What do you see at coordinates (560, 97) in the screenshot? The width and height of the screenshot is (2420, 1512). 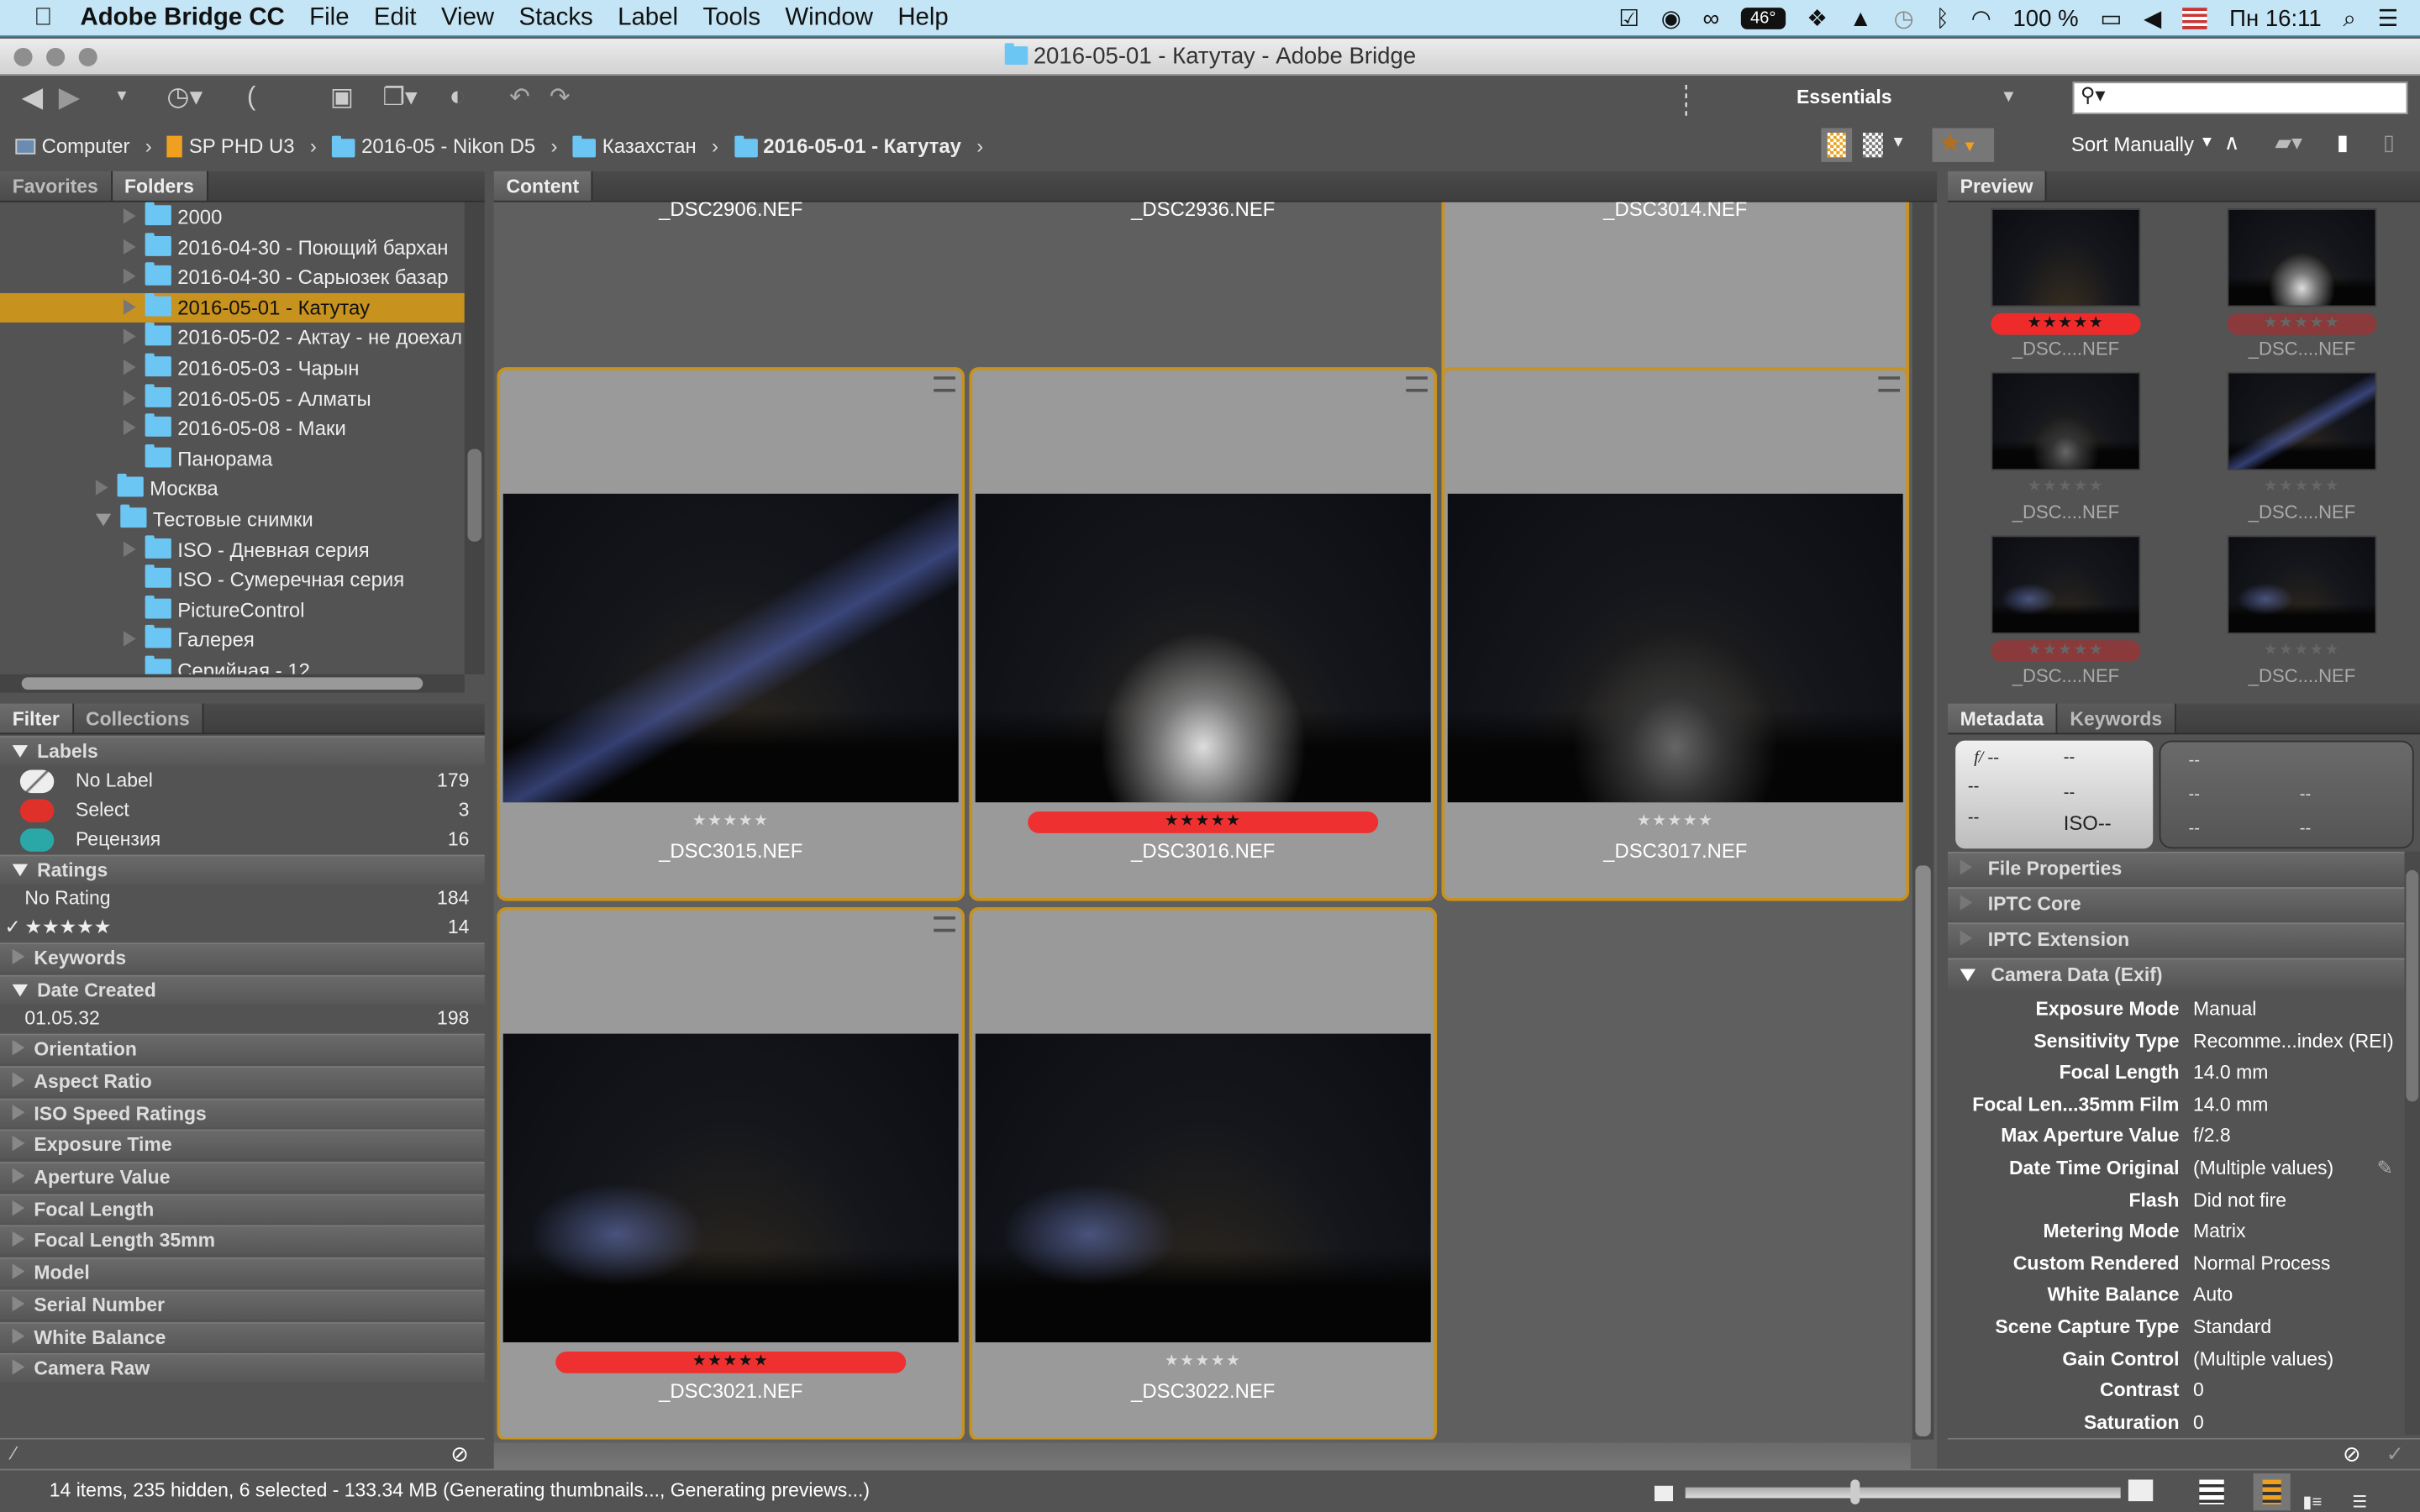 I see `rotate-right-icon: ↷` at bounding box center [560, 97].